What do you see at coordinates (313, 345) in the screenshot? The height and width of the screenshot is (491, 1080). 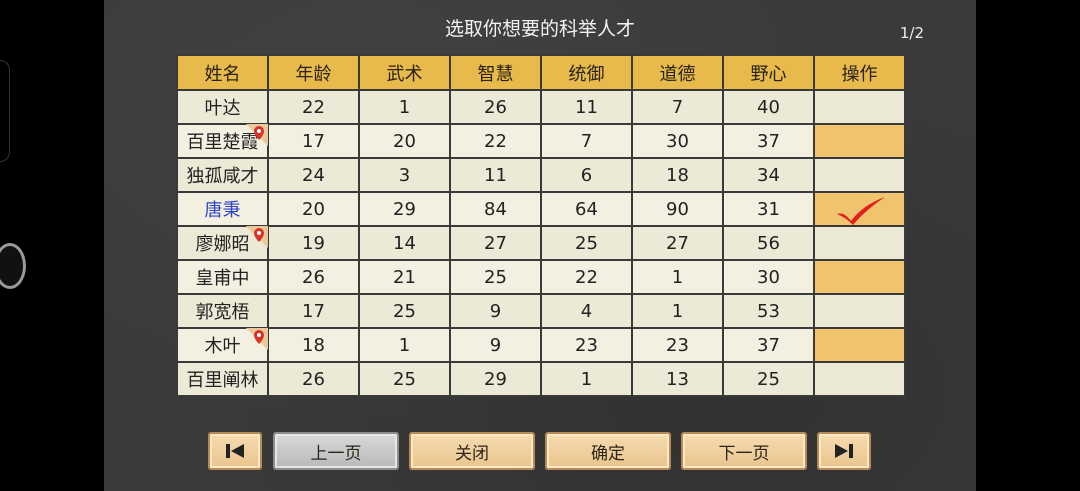 I see `cell-age: 18` at bounding box center [313, 345].